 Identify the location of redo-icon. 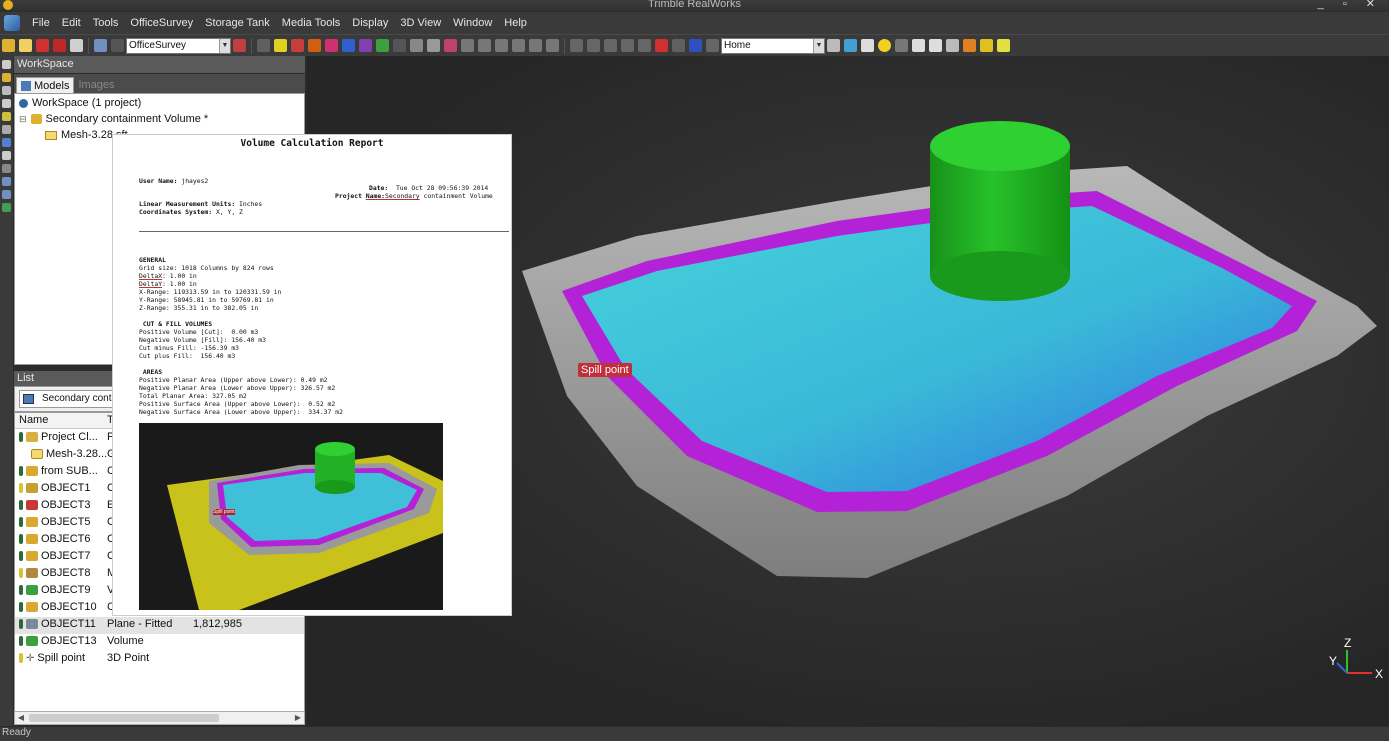
(117, 45).